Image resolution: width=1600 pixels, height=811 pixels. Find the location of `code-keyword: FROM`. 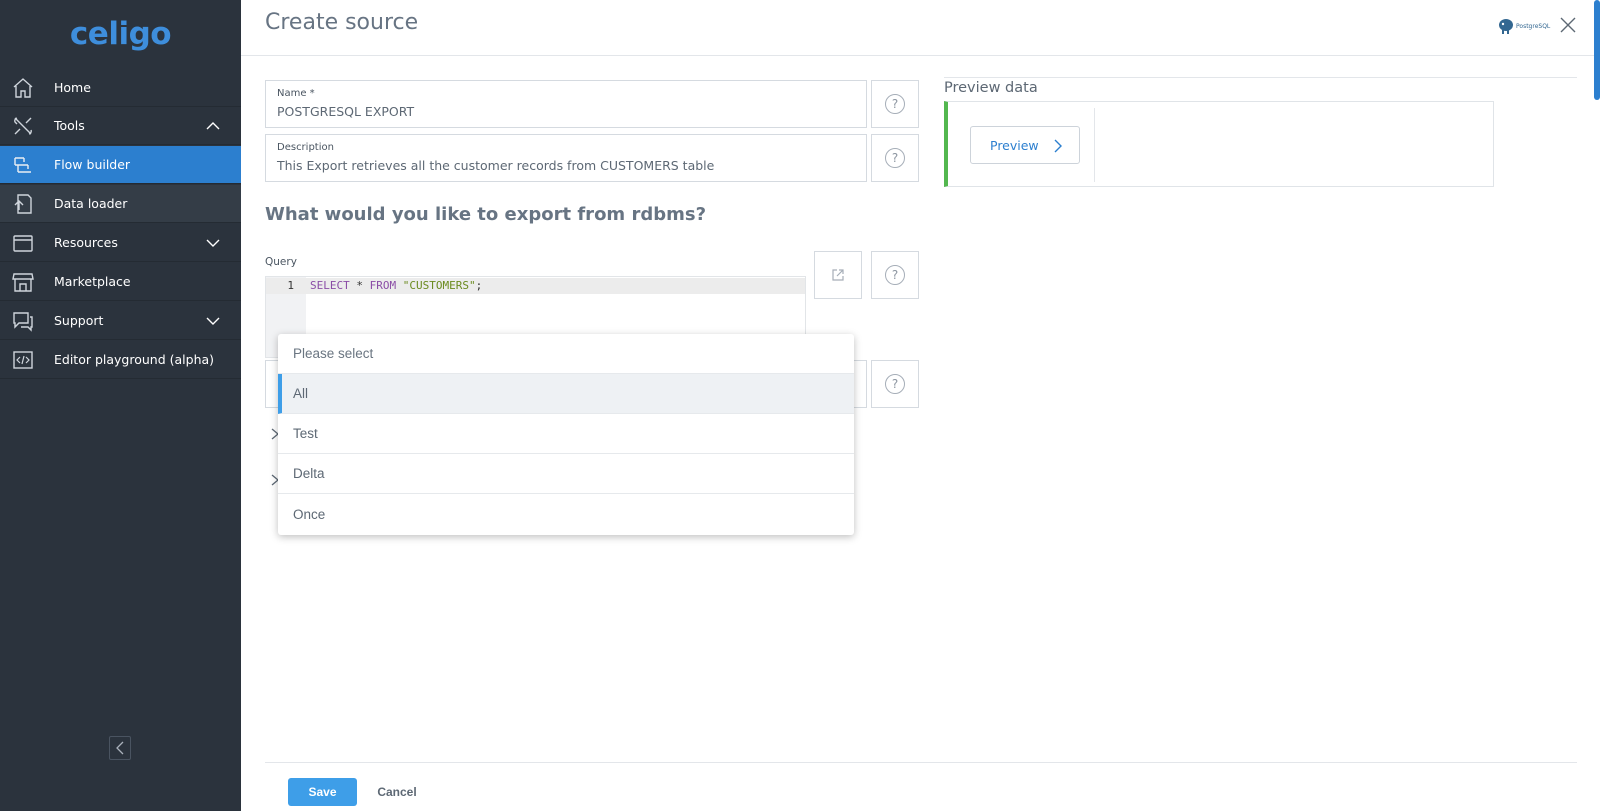

code-keyword: FROM is located at coordinates (383, 285).